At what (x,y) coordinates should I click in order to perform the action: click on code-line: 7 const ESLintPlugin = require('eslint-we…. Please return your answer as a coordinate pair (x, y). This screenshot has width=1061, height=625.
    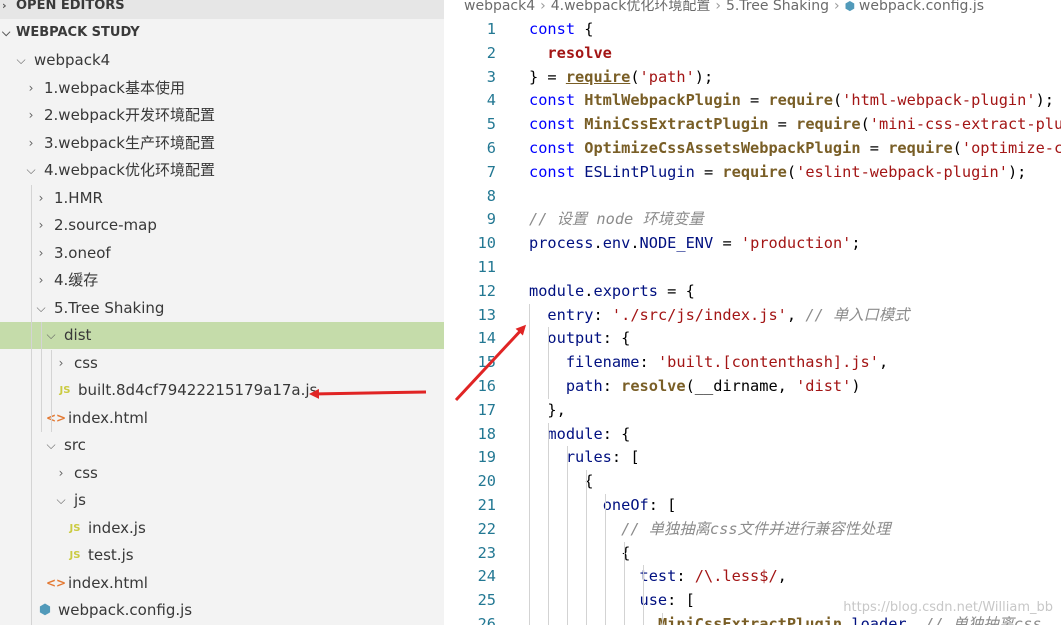
    Looking at the image, I should click on (752, 173).